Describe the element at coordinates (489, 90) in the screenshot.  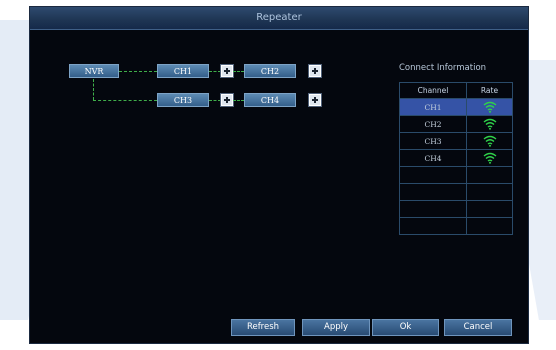
I see `column-header-rate: Rate` at that location.